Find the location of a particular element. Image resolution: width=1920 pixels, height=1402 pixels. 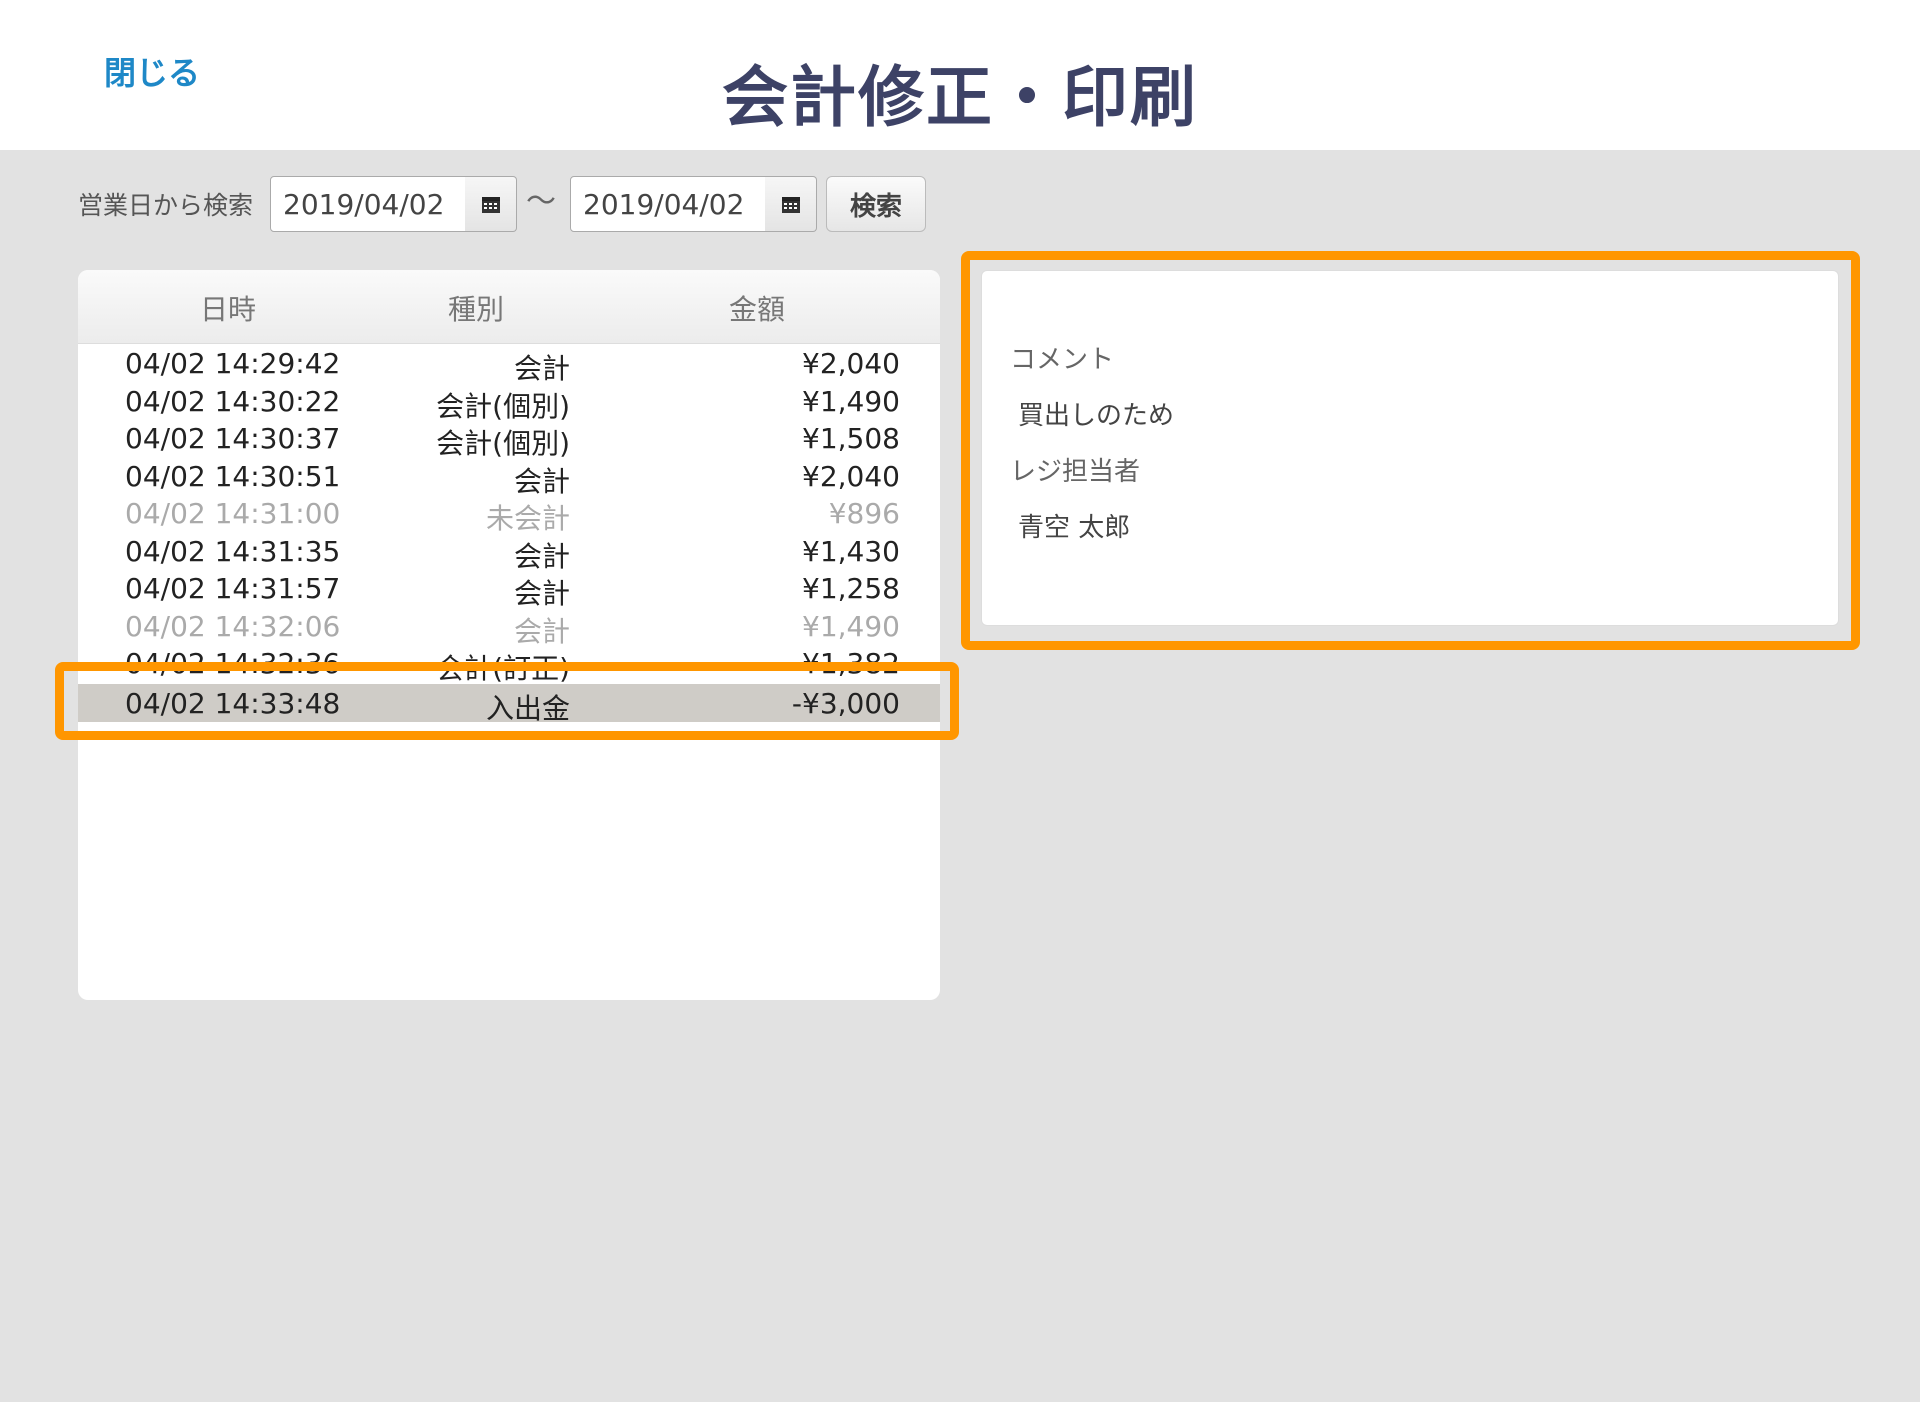

cashier-value: 青空 太郎 is located at coordinates (1074, 528).